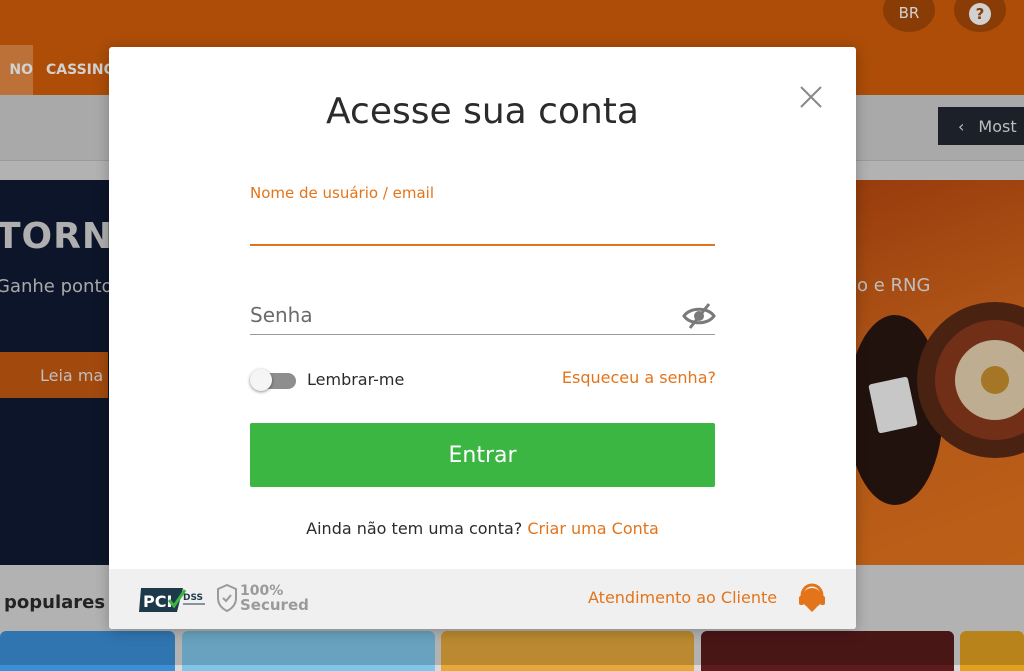  I want to click on headset-icon, so click(812, 598).